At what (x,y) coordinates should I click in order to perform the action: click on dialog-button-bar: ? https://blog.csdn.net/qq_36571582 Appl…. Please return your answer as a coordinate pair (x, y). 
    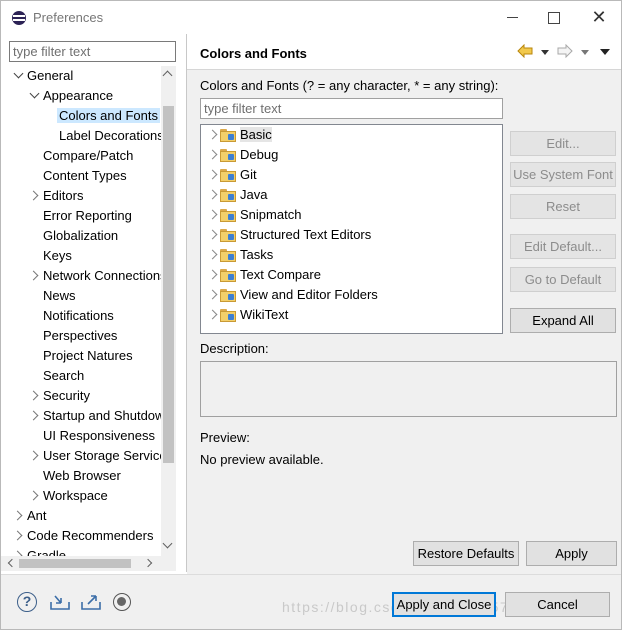
    Looking at the image, I should click on (311, 601).